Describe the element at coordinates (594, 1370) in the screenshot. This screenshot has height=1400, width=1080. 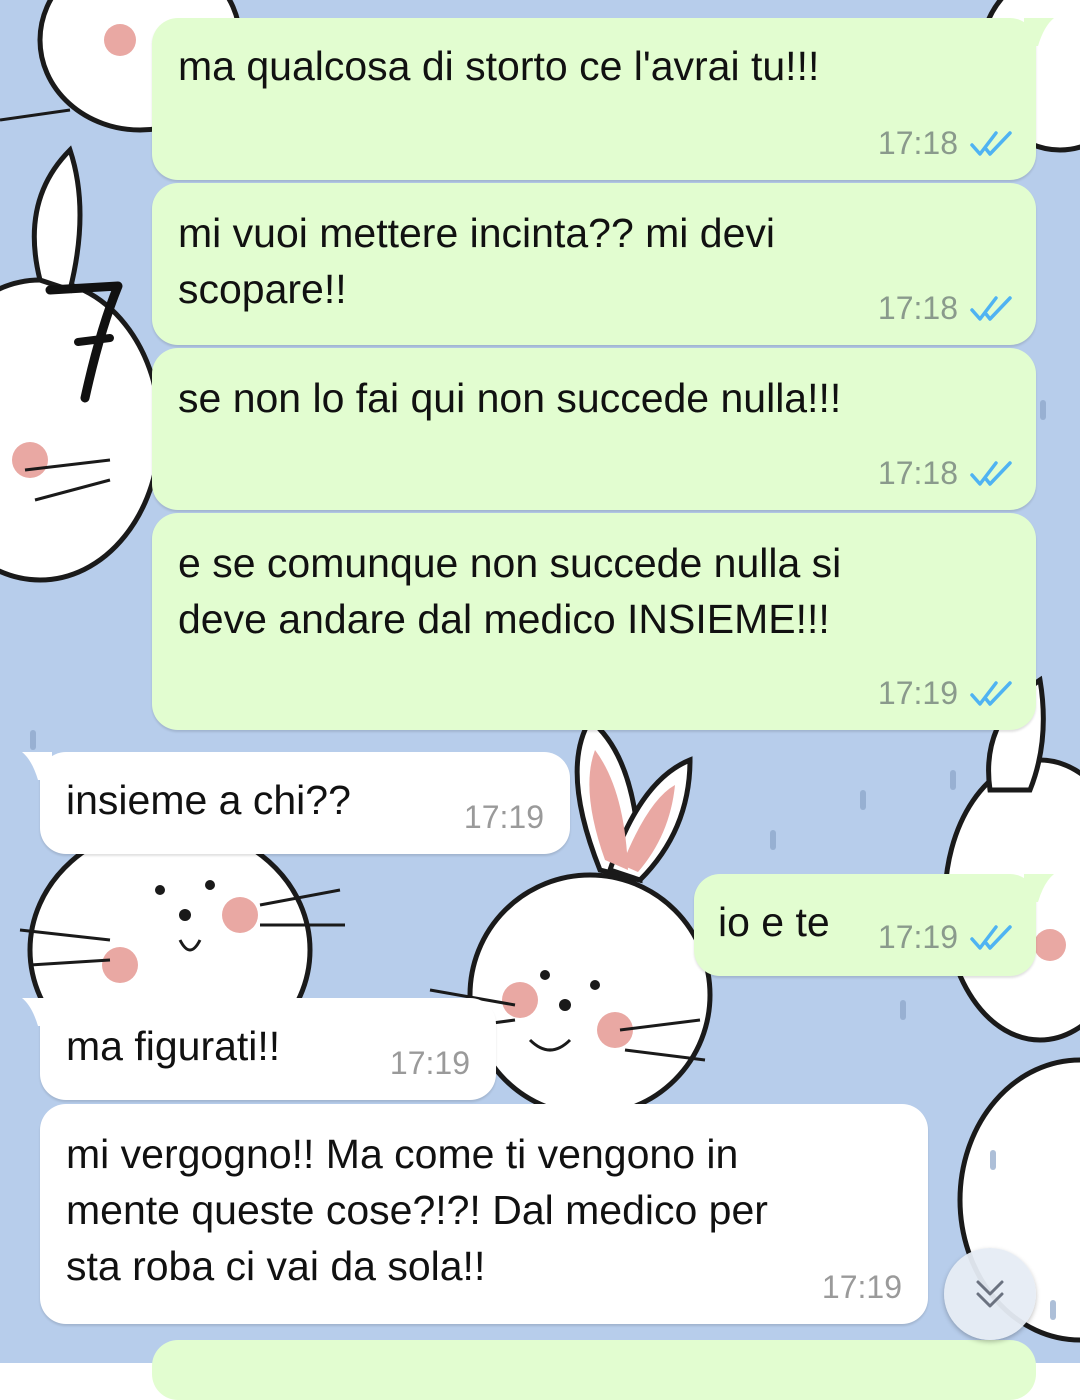
I see `message-bubble-partial` at that location.